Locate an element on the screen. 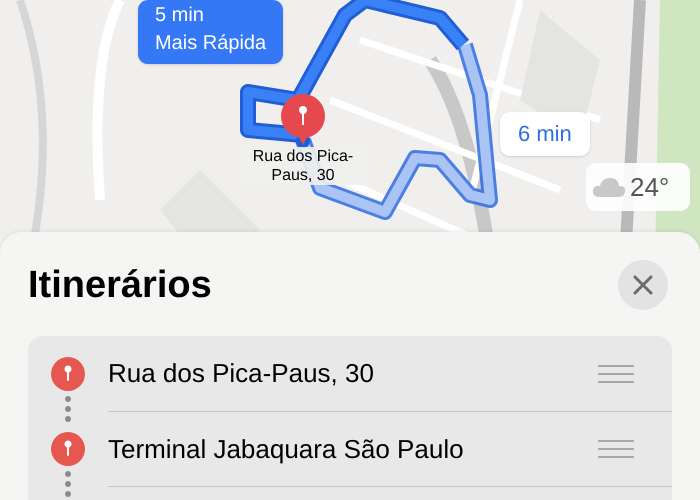 This screenshot has width=700, height=500. route-label: Mais Rápida is located at coordinates (210, 43).